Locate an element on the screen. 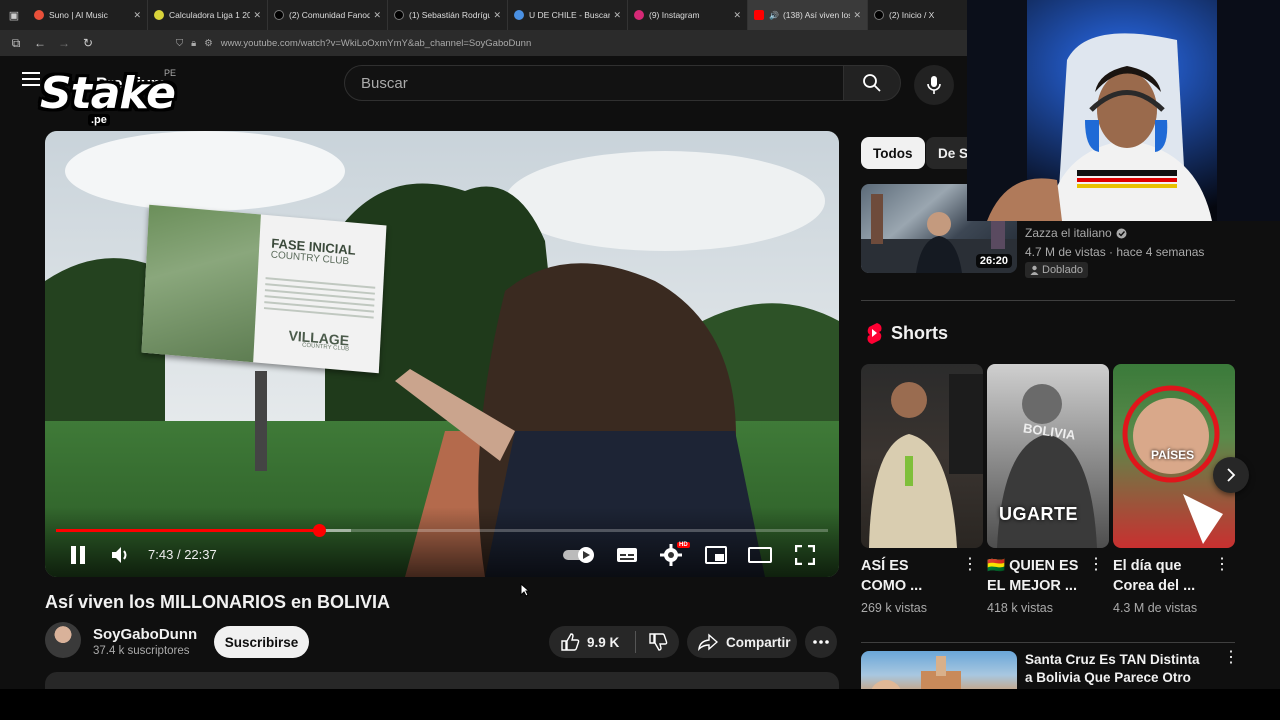 This screenshot has width=1280, height=720. tab-actions-icon: ▣ is located at coordinates (14, 15).